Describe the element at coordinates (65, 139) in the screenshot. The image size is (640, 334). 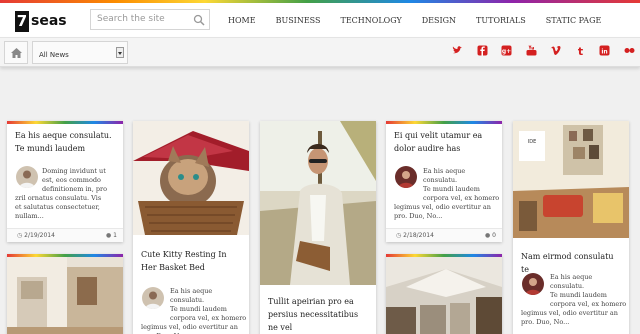
I see `post-title: Ea his aeque consulatu. Te mundi laudem` at that location.